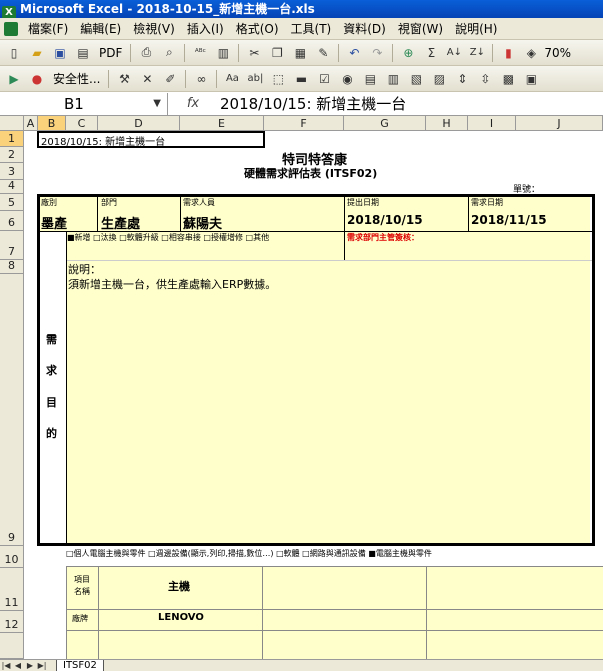 The width and height of the screenshot is (603, 671). Describe the element at coordinates (30, 665) in the screenshot. I see `next-sheet-icon: ▶` at that location.